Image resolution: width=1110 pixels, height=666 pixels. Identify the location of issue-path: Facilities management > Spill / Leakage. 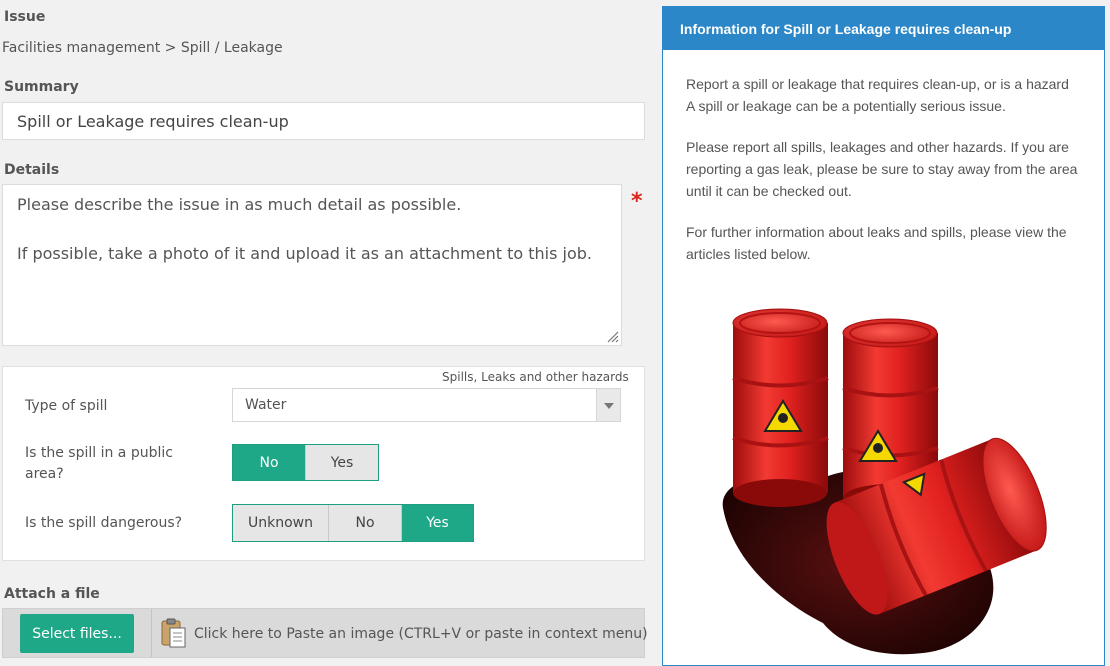
(142, 48).